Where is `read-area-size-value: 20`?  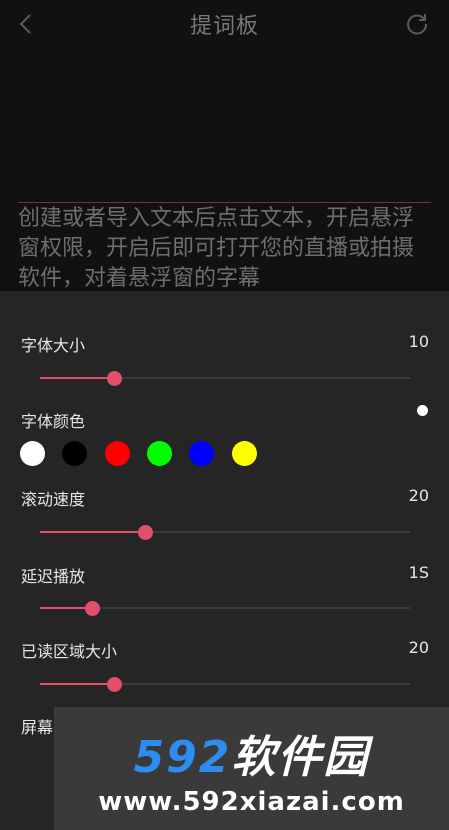
read-area-size-value: 20 is located at coordinates (418, 647).